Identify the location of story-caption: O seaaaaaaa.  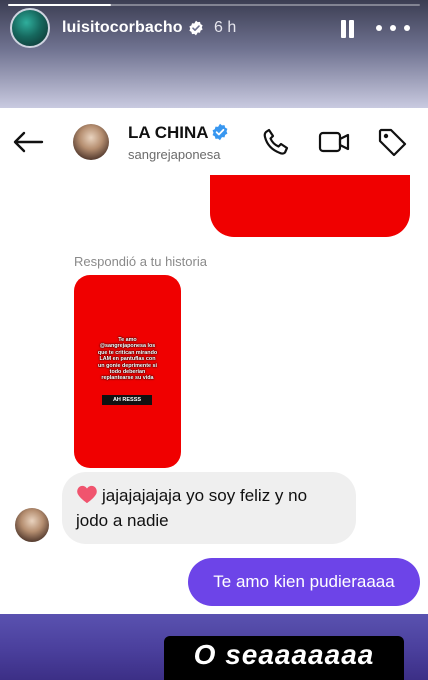
(284, 658).